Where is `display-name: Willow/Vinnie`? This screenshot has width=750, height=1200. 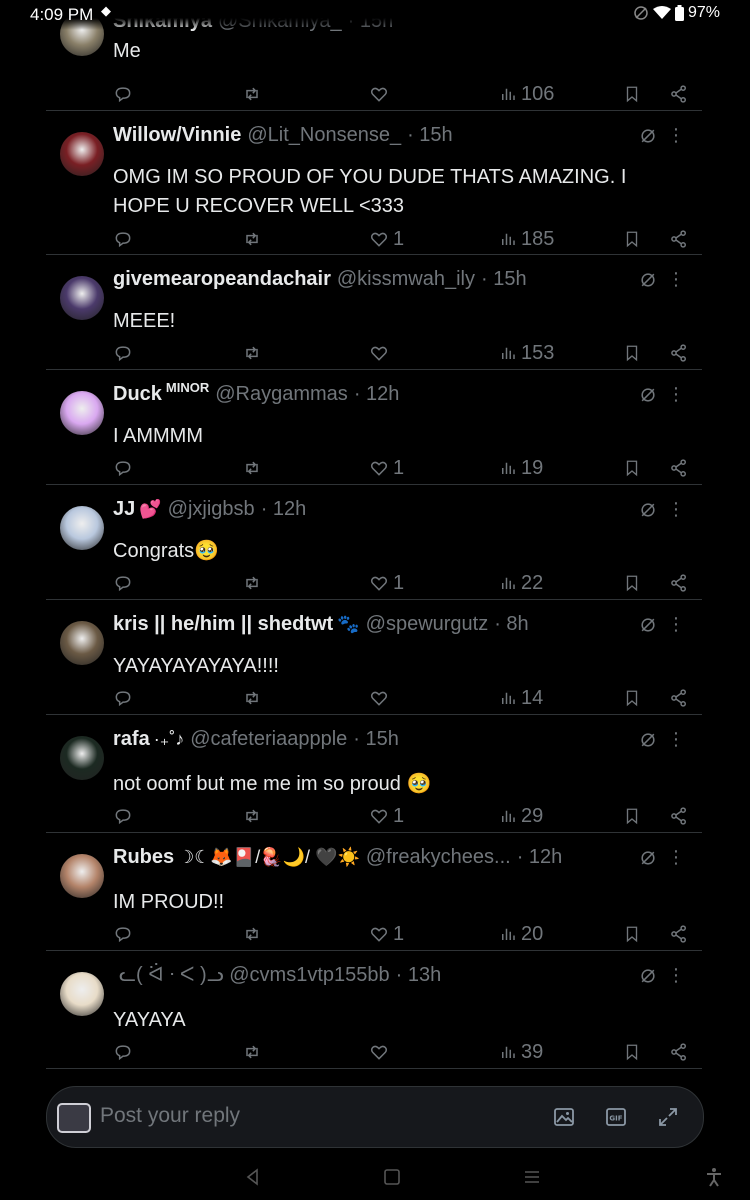
display-name: Willow/Vinnie is located at coordinates (177, 135).